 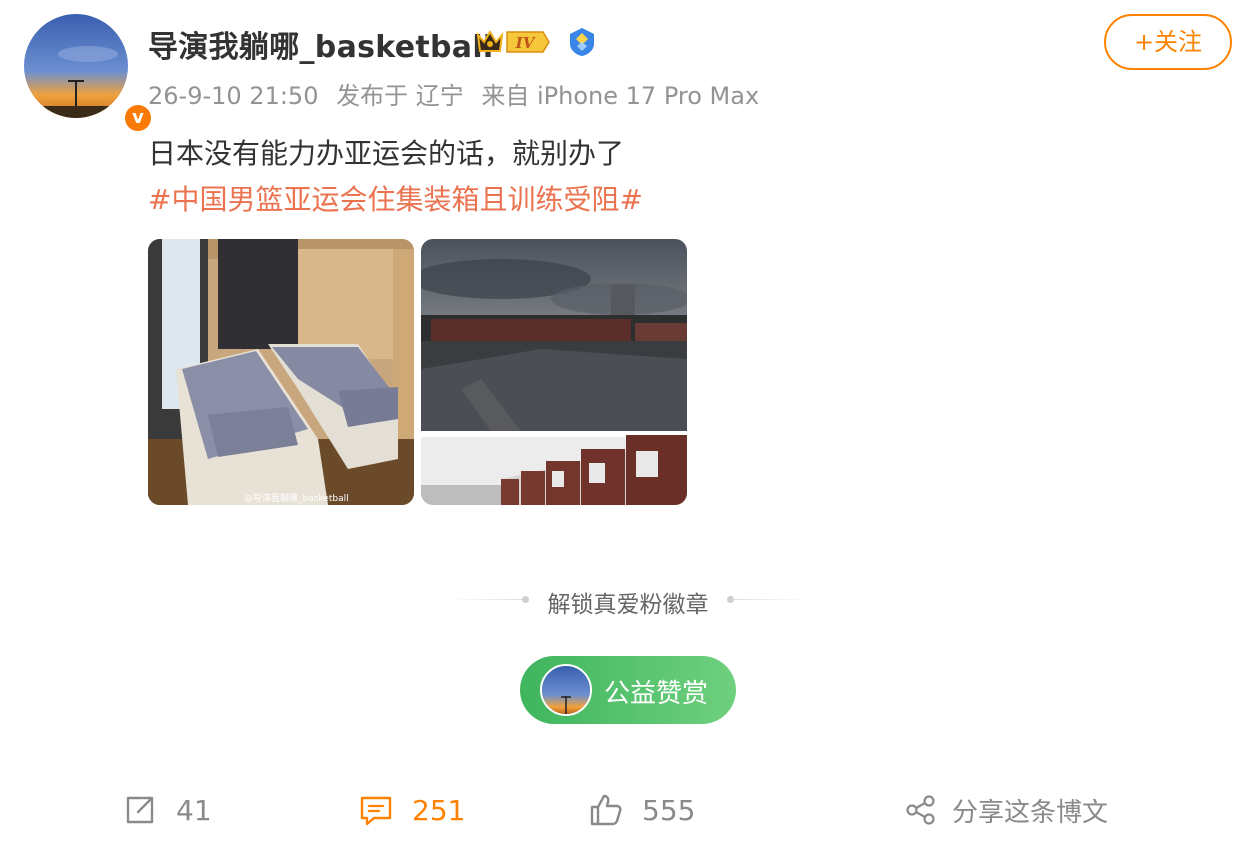 What do you see at coordinates (400, 96) in the screenshot?
I see `post-location: 发布于 辽宁` at bounding box center [400, 96].